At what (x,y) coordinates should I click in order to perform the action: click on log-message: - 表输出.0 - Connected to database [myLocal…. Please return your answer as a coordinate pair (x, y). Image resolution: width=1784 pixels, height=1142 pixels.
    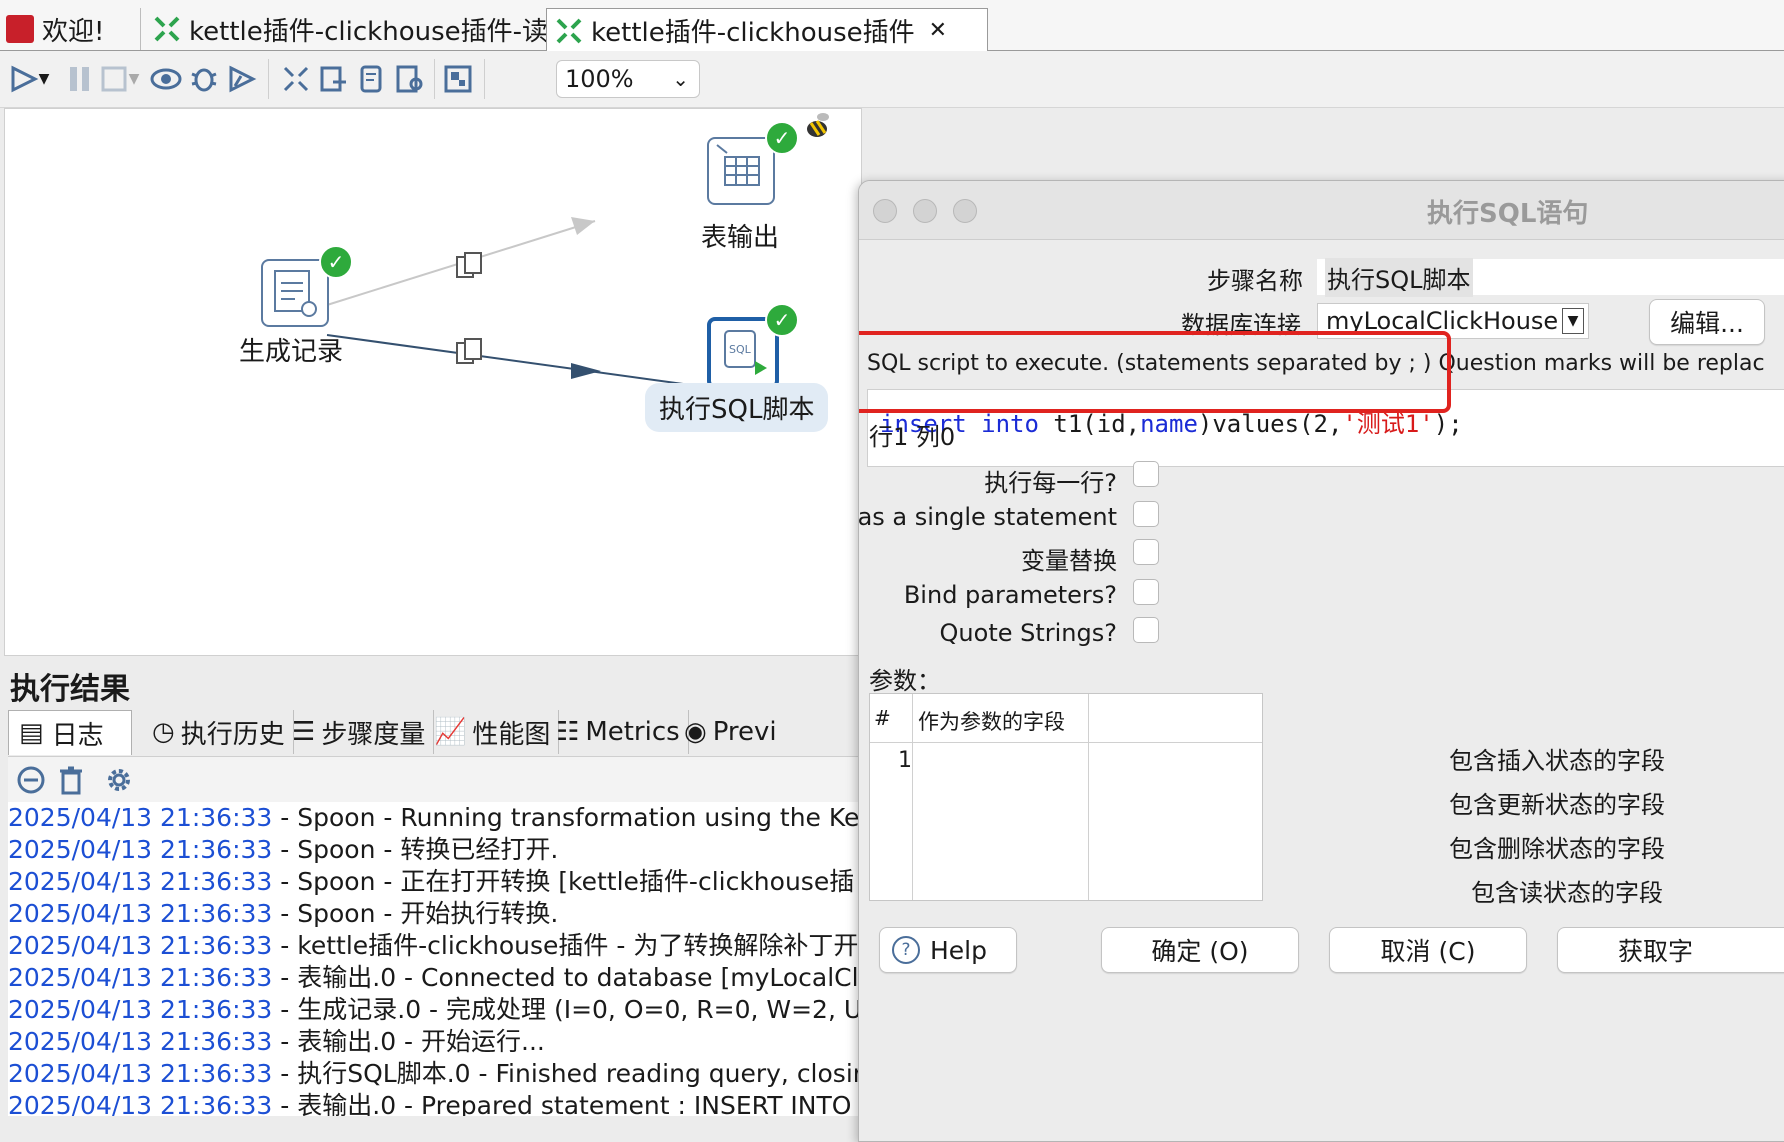
    Looking at the image, I should click on (566, 977).